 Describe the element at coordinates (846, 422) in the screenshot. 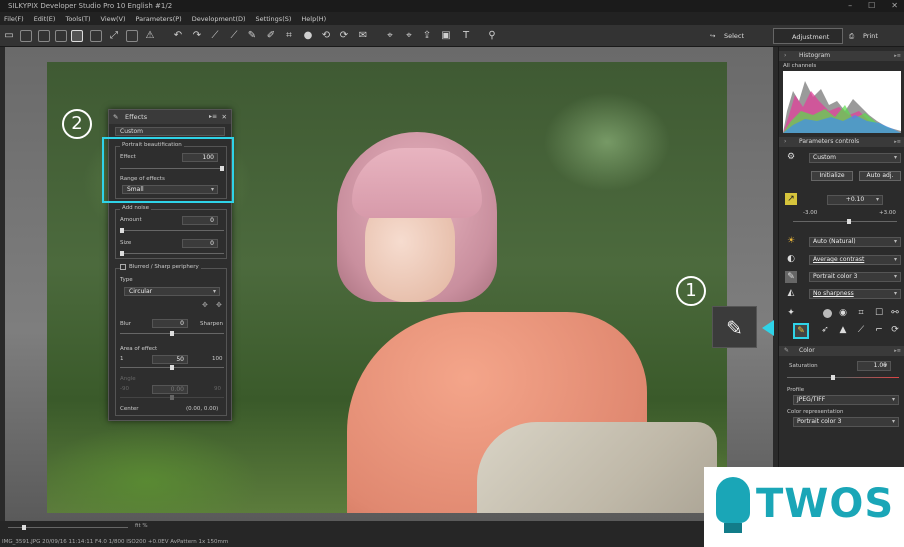

I see `color-rep-dropdown: Portrait color 3` at that location.